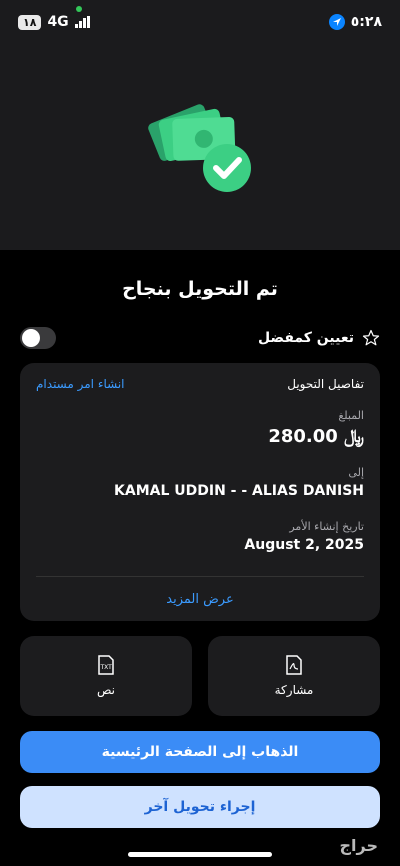 The height and width of the screenshot is (866, 400). Describe the element at coordinates (304, 536) in the screenshot. I see `date-field: تاريخ إنشاء الأمر August 2, 2025` at that location.